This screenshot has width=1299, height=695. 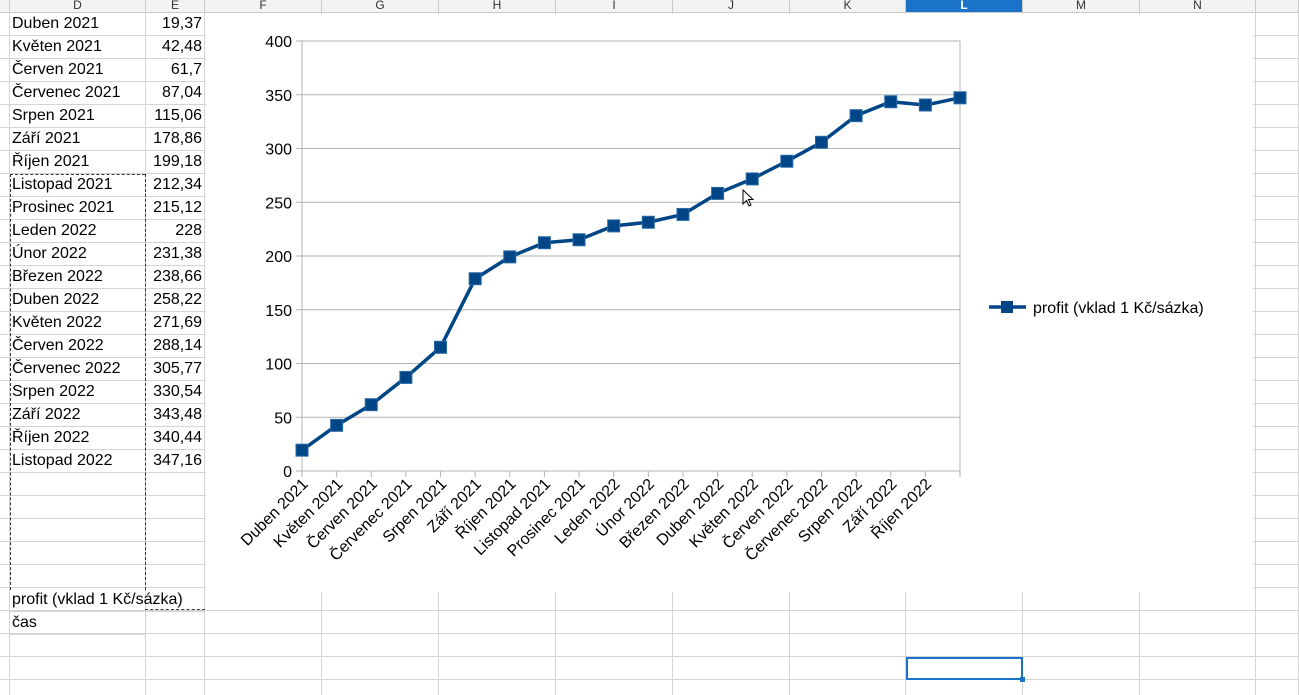 What do you see at coordinates (175, 24) in the screenshot?
I see `value-cell: 19,37` at bounding box center [175, 24].